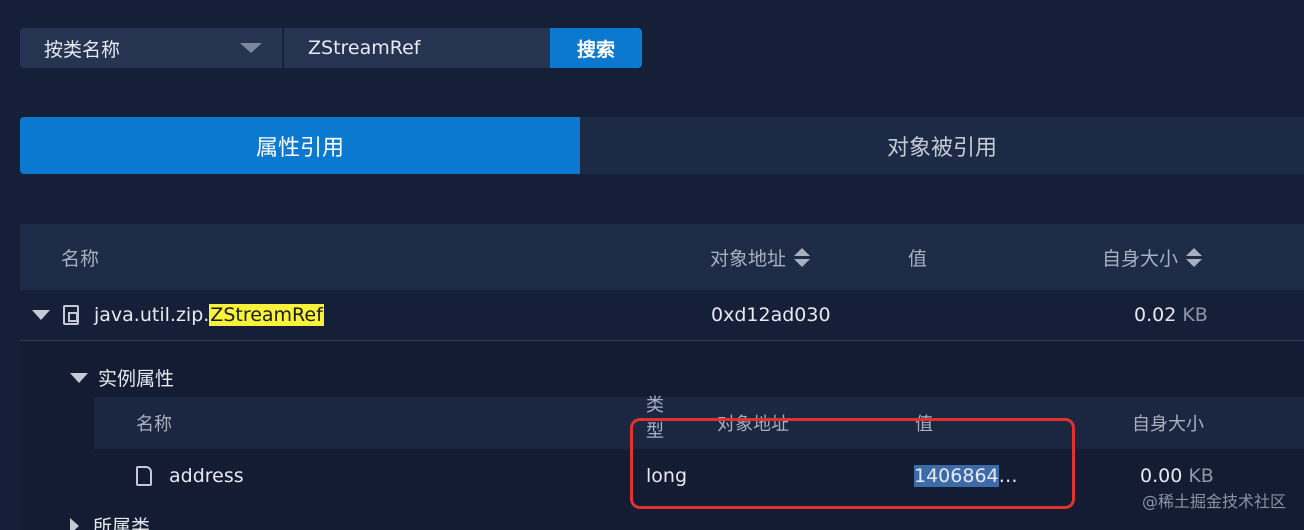  I want to click on header-value: 值, so click(918, 258).